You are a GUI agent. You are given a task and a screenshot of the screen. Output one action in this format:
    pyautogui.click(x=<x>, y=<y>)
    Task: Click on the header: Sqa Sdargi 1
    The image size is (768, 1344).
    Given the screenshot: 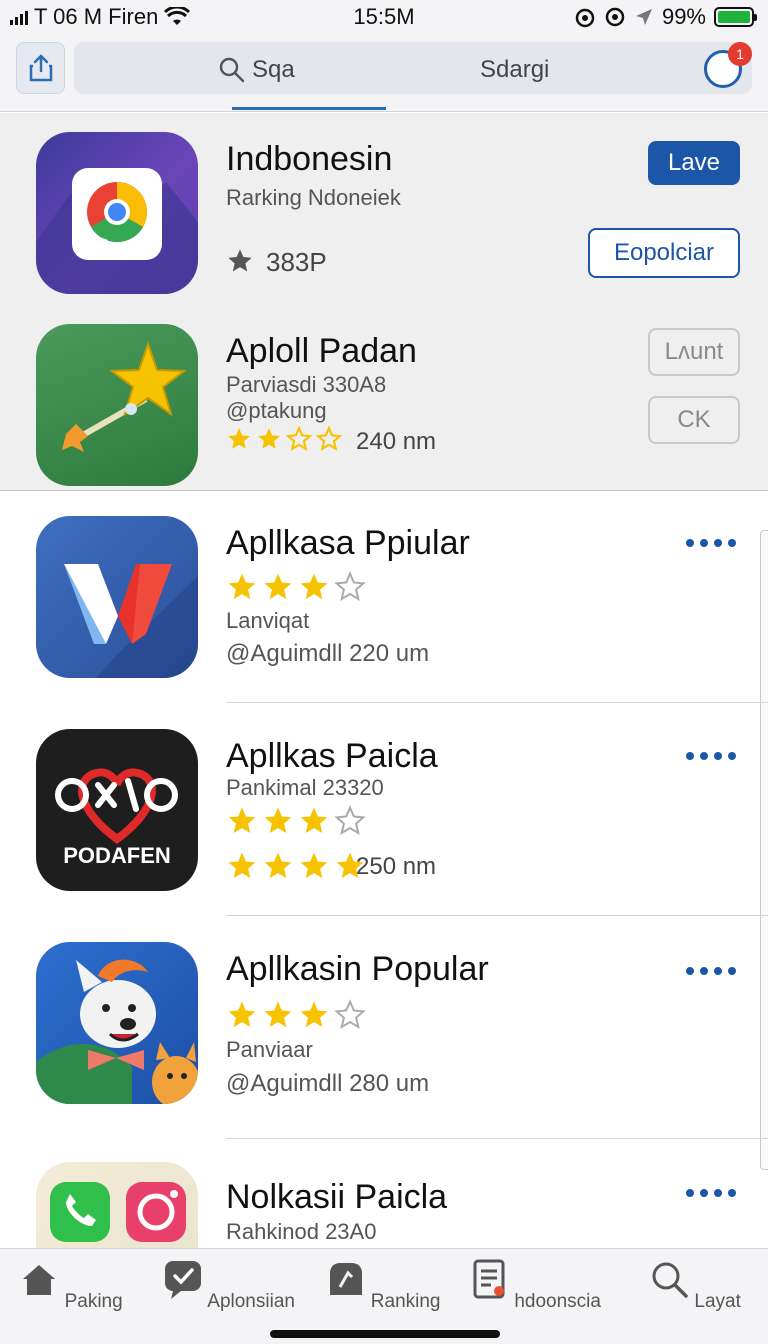 What is the action you would take?
    pyautogui.click(x=384, y=74)
    